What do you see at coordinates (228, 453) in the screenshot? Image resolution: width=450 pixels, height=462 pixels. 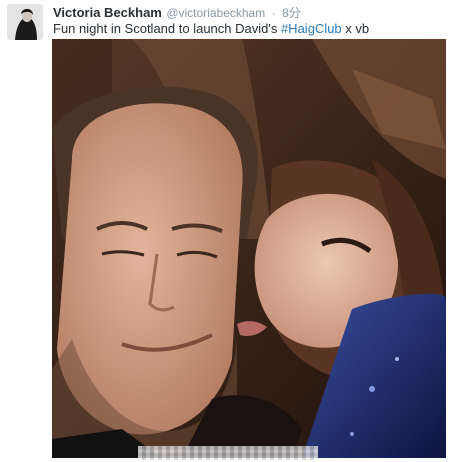 I see `blurred-watermark` at bounding box center [228, 453].